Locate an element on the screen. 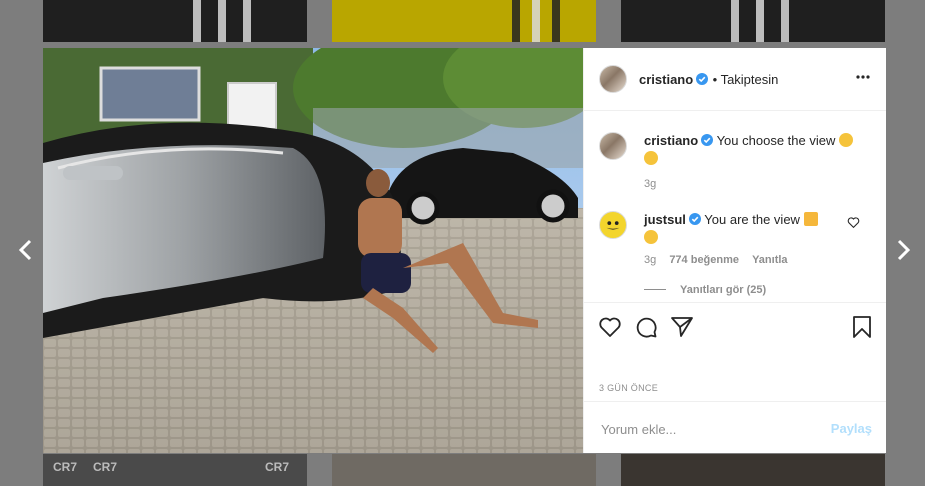 The width and height of the screenshot is (925, 486). replies-divider is located at coordinates (655, 289).